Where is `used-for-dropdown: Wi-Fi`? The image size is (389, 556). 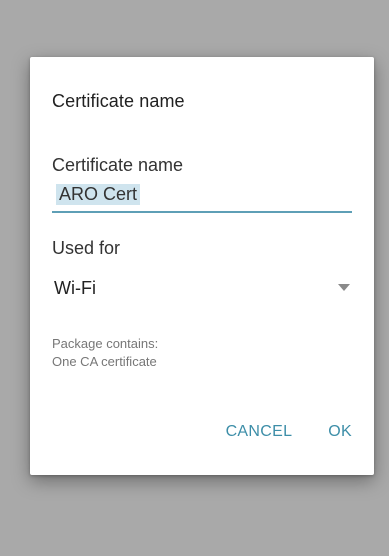
used-for-dropdown: Wi-Fi is located at coordinates (202, 288).